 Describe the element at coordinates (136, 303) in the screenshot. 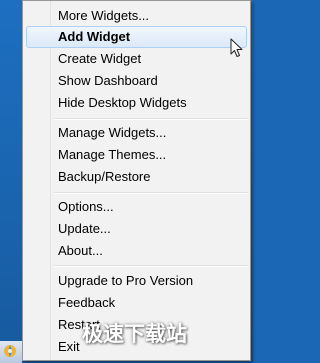

I see `menu-item-feedback: Feedback` at that location.